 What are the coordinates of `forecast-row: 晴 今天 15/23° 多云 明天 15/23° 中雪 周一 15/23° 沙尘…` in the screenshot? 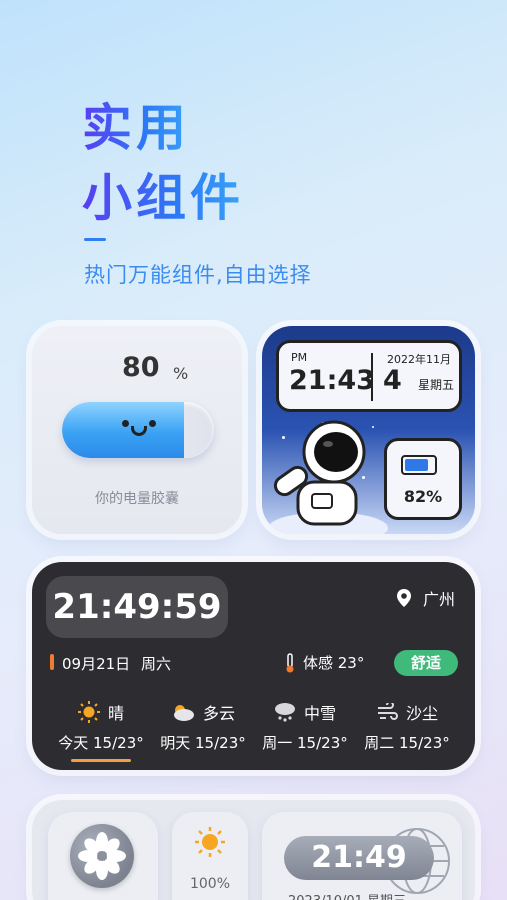 It's located at (254, 731).